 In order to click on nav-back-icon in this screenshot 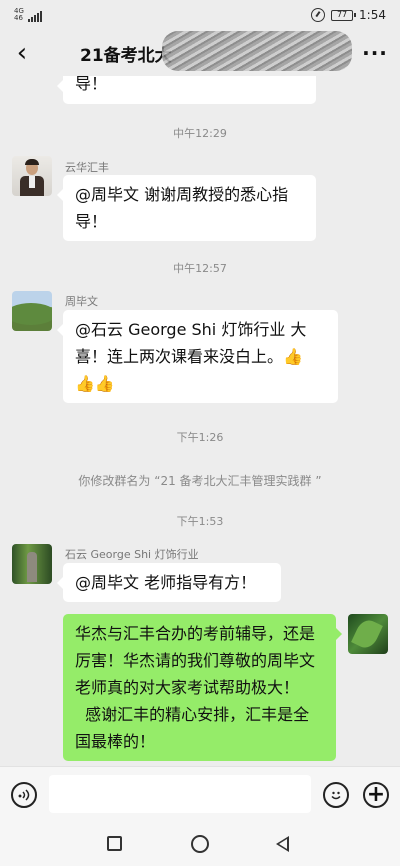, I will do `click(282, 844)`.